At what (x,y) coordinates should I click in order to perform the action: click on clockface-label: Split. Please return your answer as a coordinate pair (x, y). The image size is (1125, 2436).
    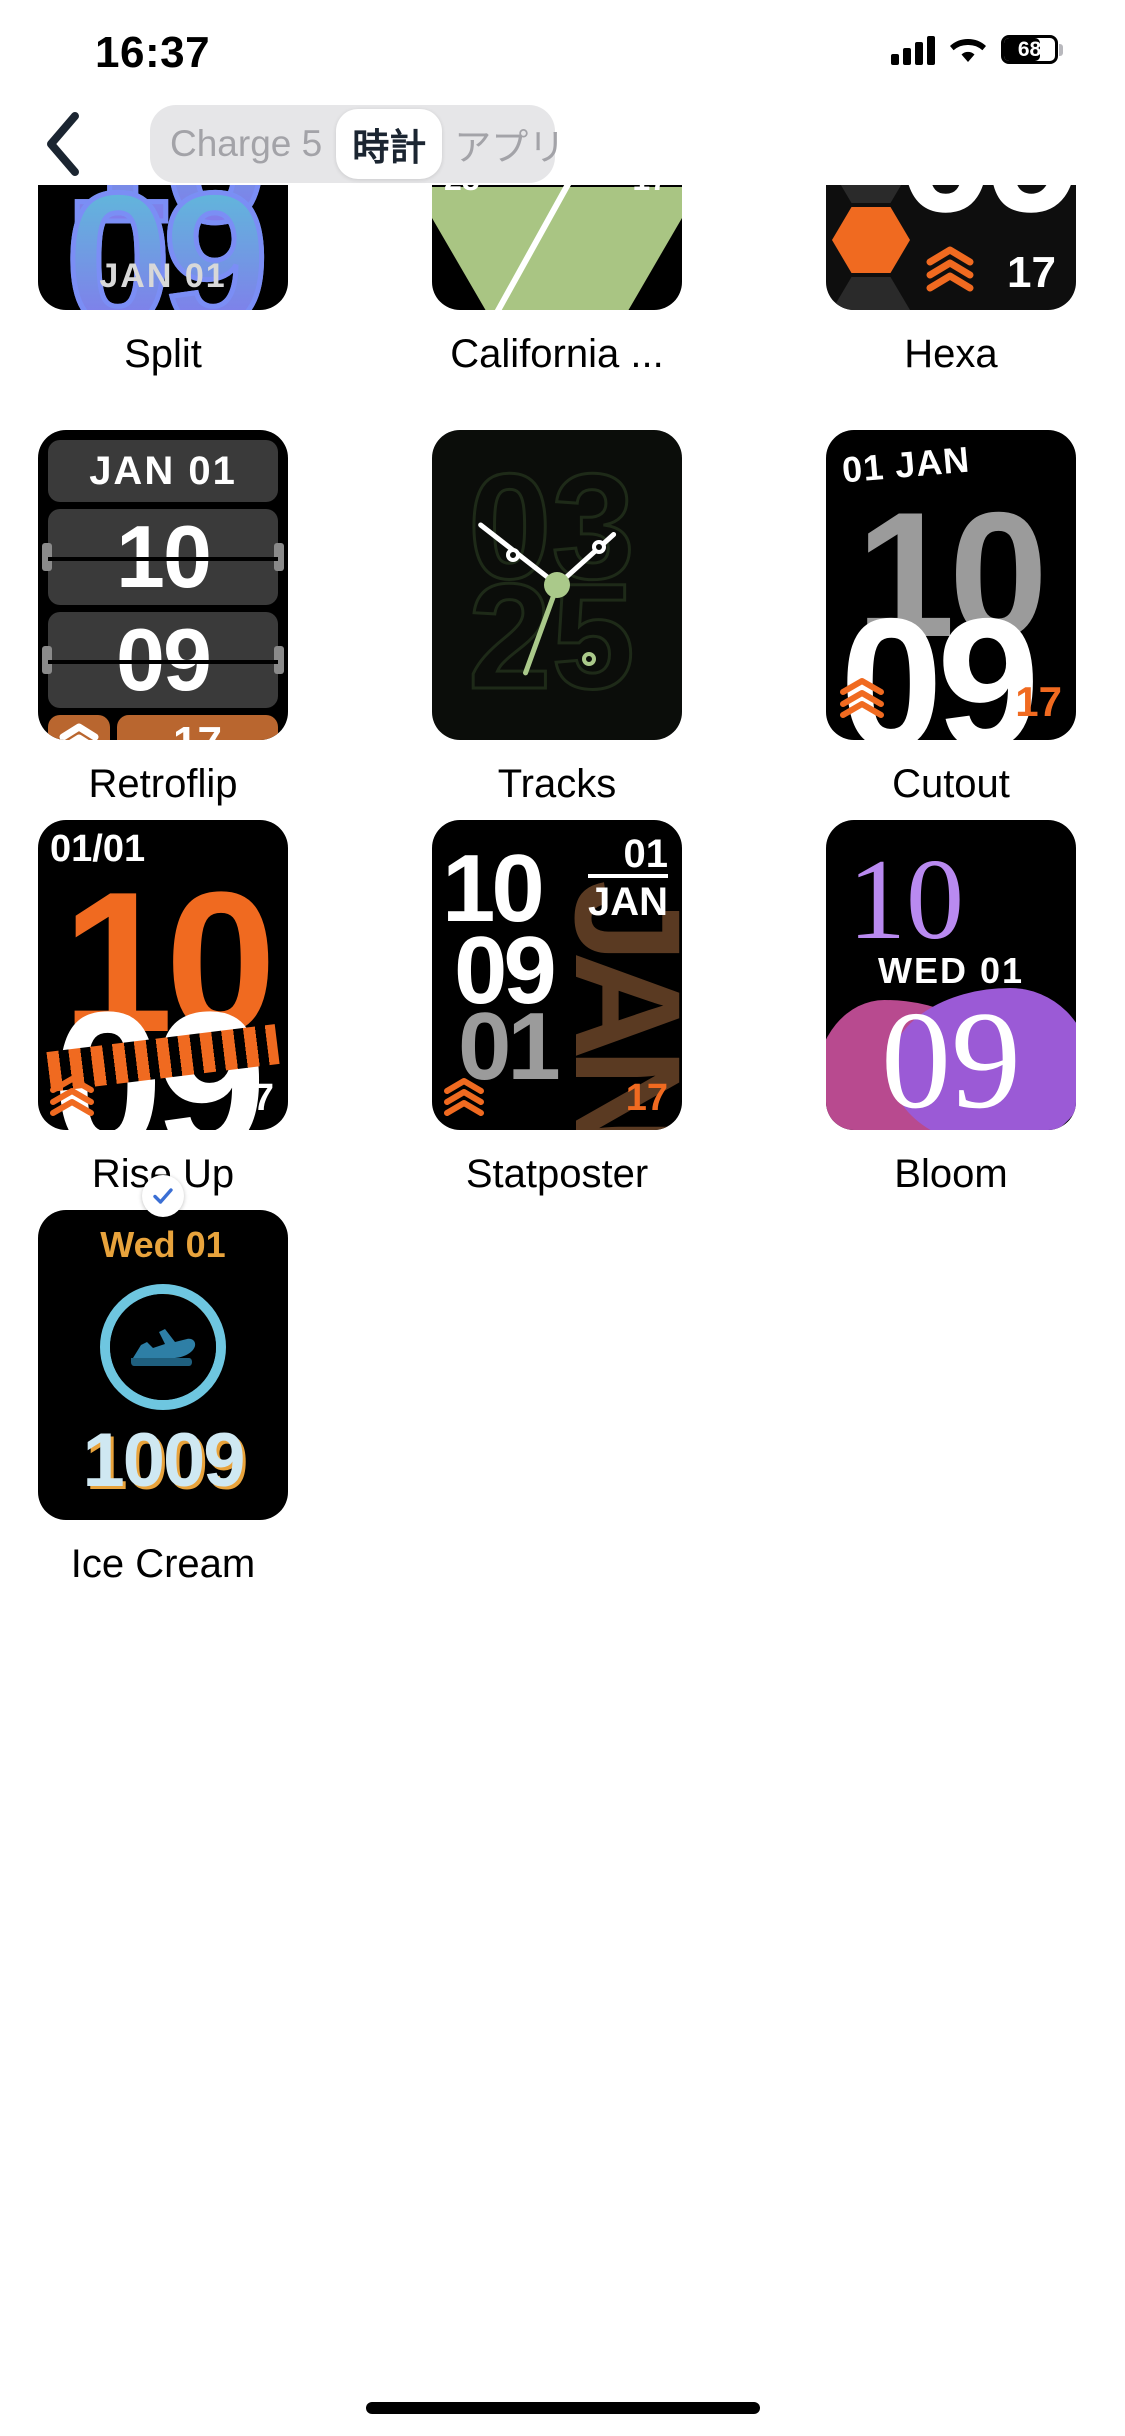
    Looking at the image, I should click on (163, 354).